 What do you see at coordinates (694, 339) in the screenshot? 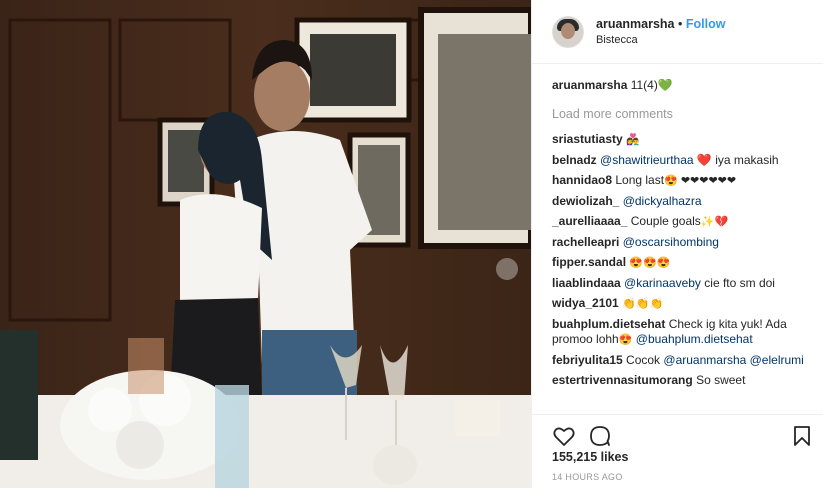
I see `comment-mention: @buahplum.dietsehat` at bounding box center [694, 339].